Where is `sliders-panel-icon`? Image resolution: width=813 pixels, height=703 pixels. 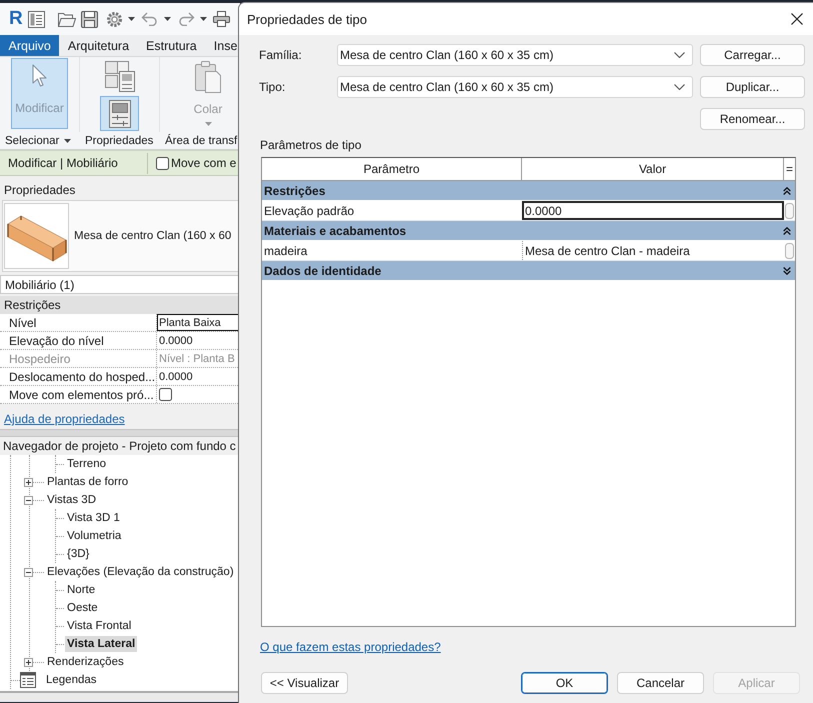 sliders-panel-icon is located at coordinates (119, 114).